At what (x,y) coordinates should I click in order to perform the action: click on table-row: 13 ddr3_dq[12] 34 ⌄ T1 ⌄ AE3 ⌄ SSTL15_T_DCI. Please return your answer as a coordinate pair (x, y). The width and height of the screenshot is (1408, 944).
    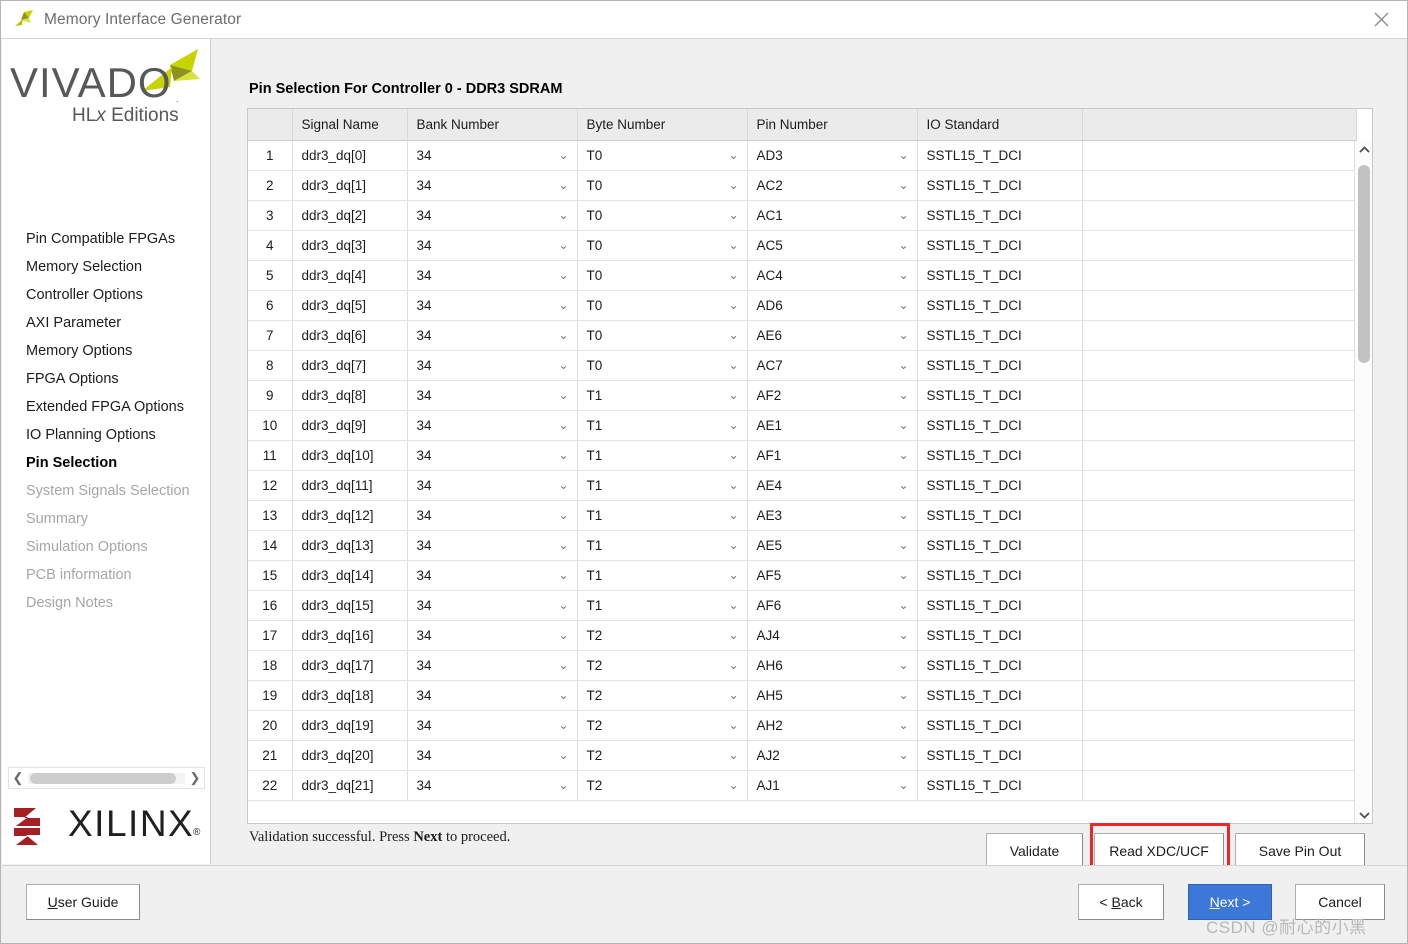
    Looking at the image, I should click on (802, 515).